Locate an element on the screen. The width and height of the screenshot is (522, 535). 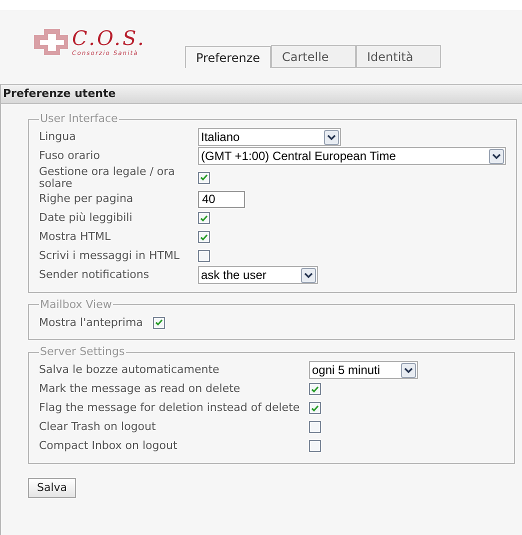
setting-label: Date più leggibili is located at coordinates (86, 218).